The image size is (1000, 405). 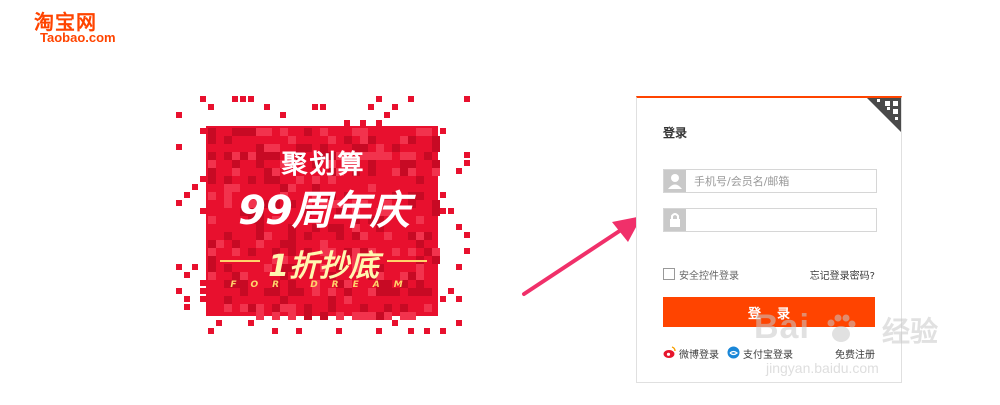 What do you see at coordinates (842, 274) in the screenshot?
I see `forgot-password-link: 忘记登录密码?` at bounding box center [842, 274].